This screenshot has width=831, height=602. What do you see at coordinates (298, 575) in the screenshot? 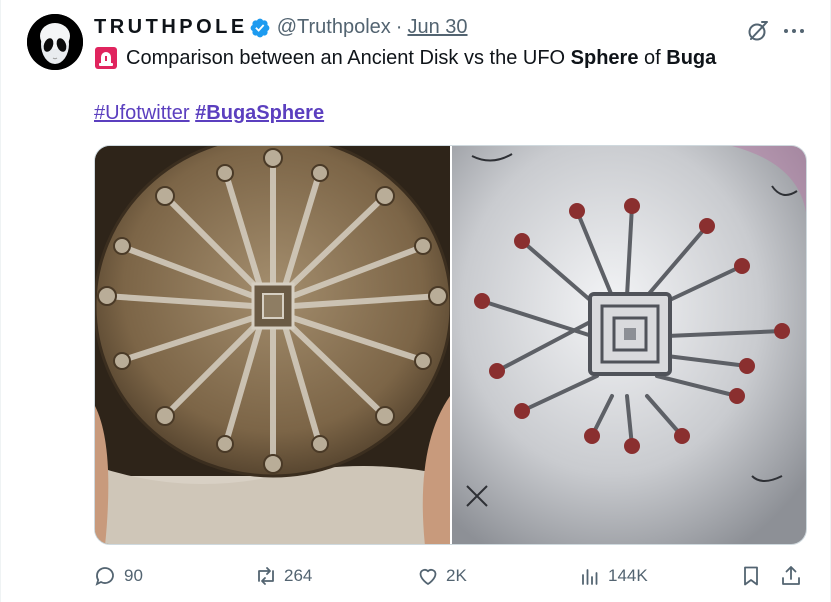
I see `repost-count: 264` at bounding box center [298, 575].